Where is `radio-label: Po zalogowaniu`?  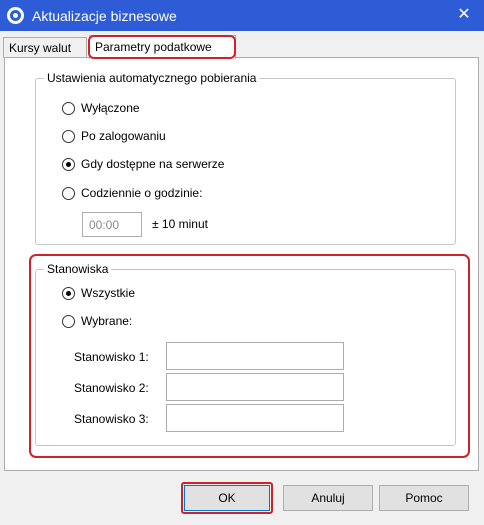
radio-label: Po zalogowaniu is located at coordinates (123, 136).